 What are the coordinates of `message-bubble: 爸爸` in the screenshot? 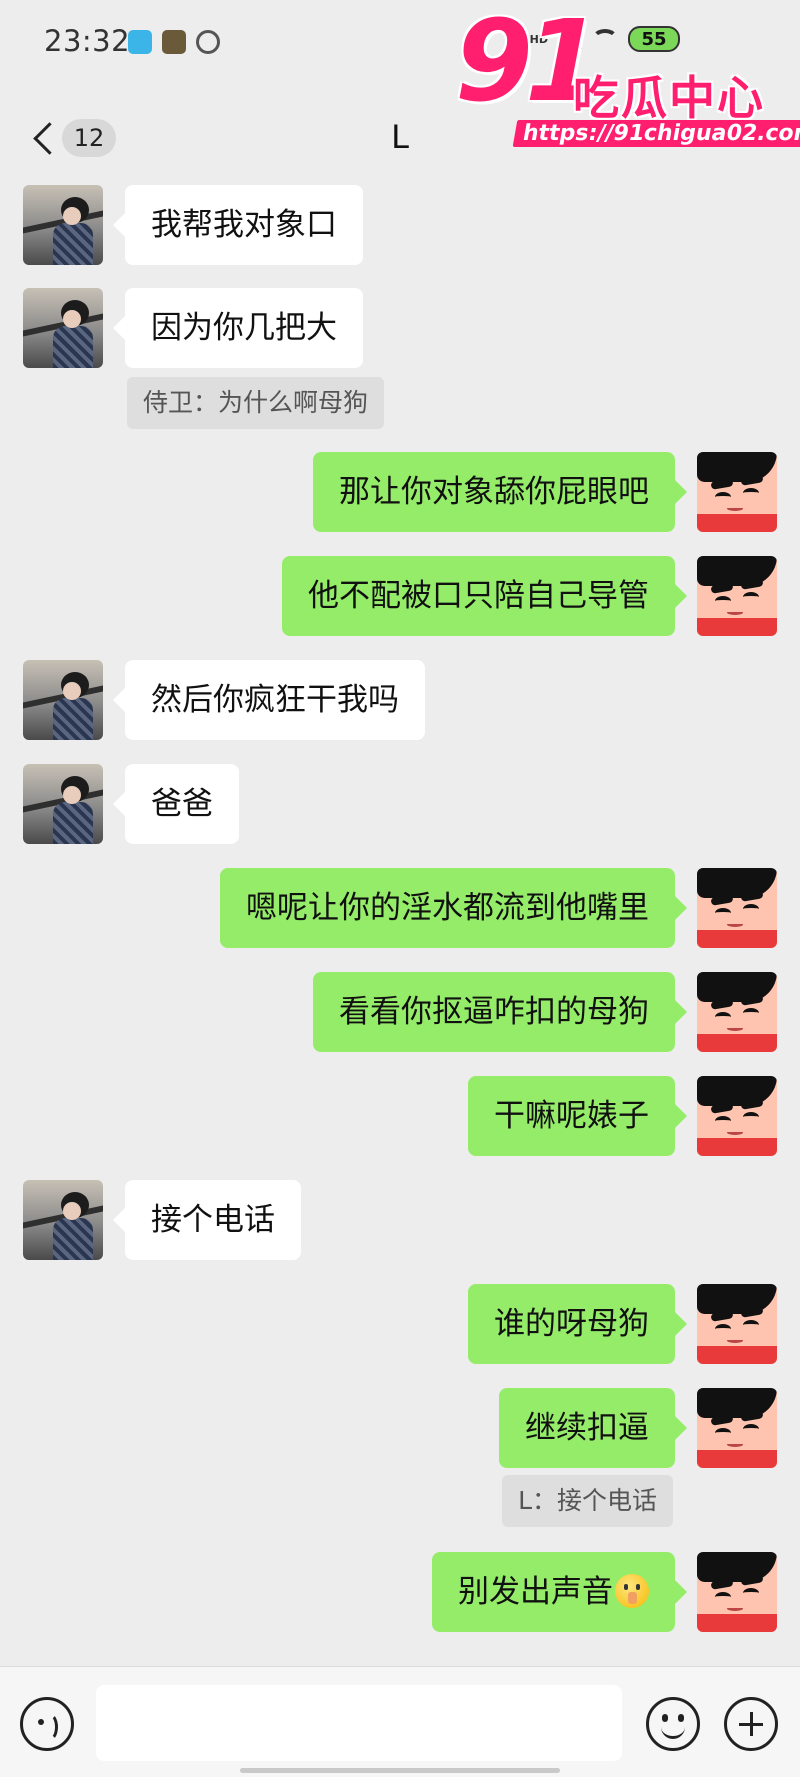 It's located at (176, 804).